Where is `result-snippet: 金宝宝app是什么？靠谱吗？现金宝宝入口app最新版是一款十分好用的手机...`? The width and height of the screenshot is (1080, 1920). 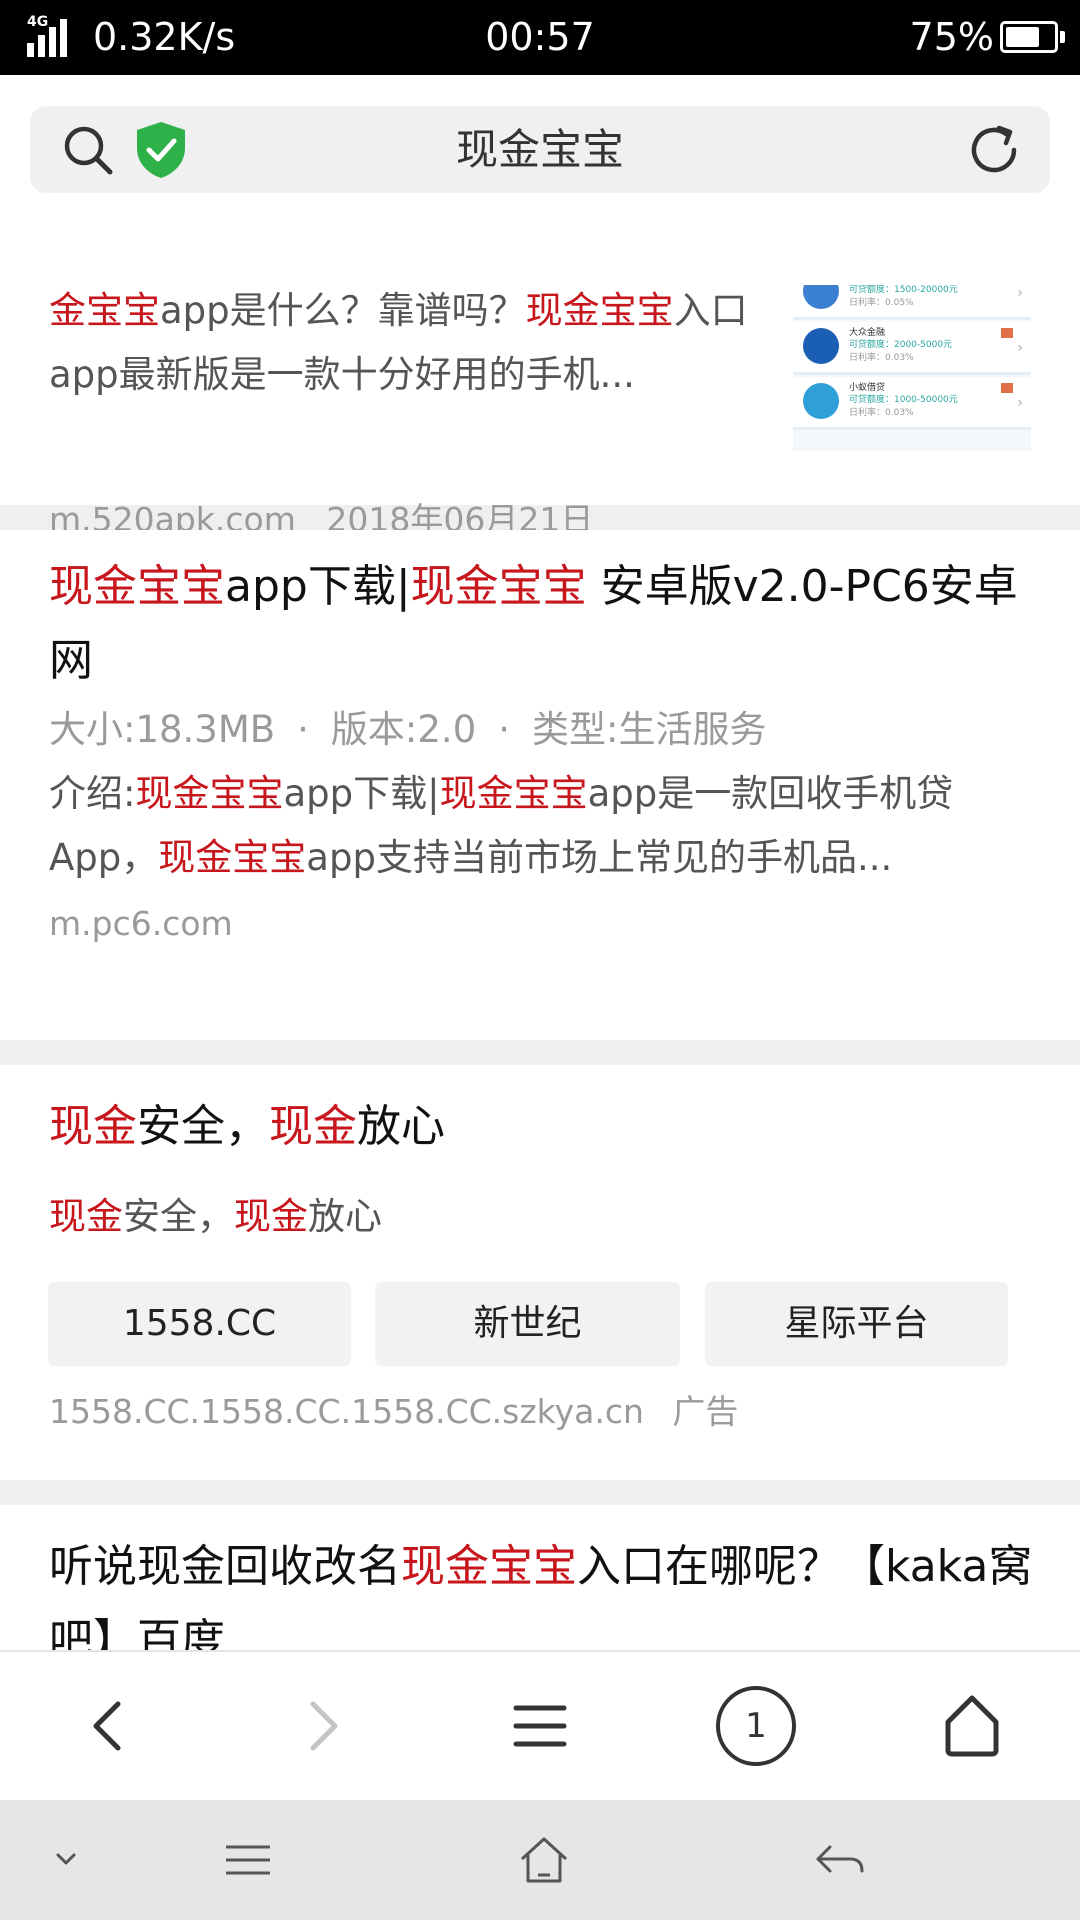
result-snippet: 金宝宝app是什么？靠谱吗？现金宝宝入口app最新版是一款十分好用的手机... is located at coordinates (404, 375).